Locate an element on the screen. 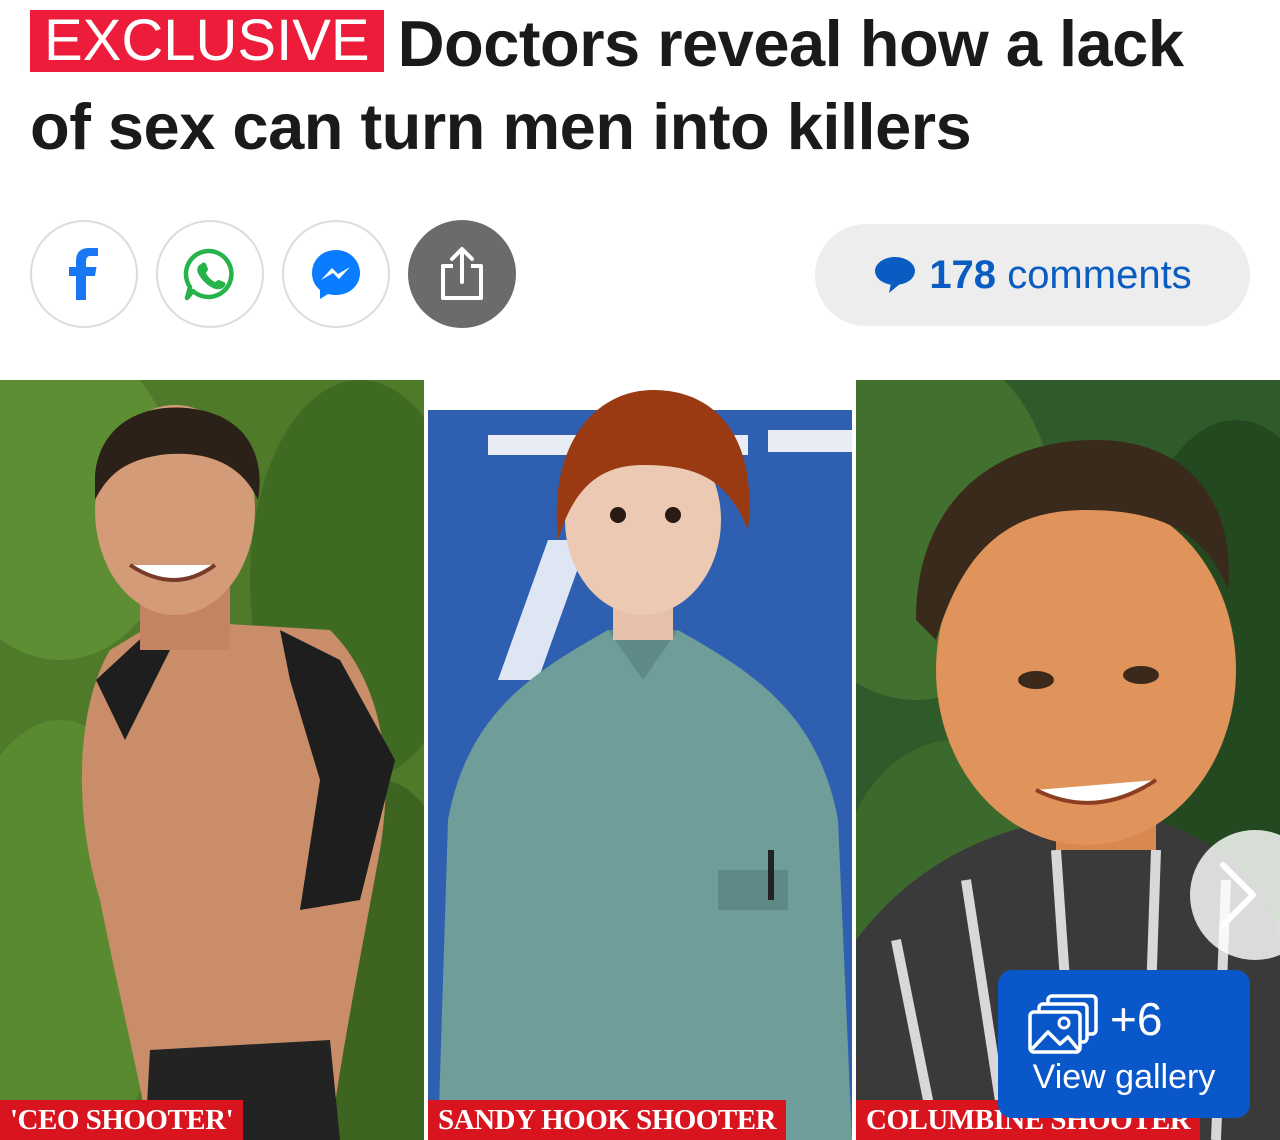  facebook-share-button is located at coordinates (84, 274).